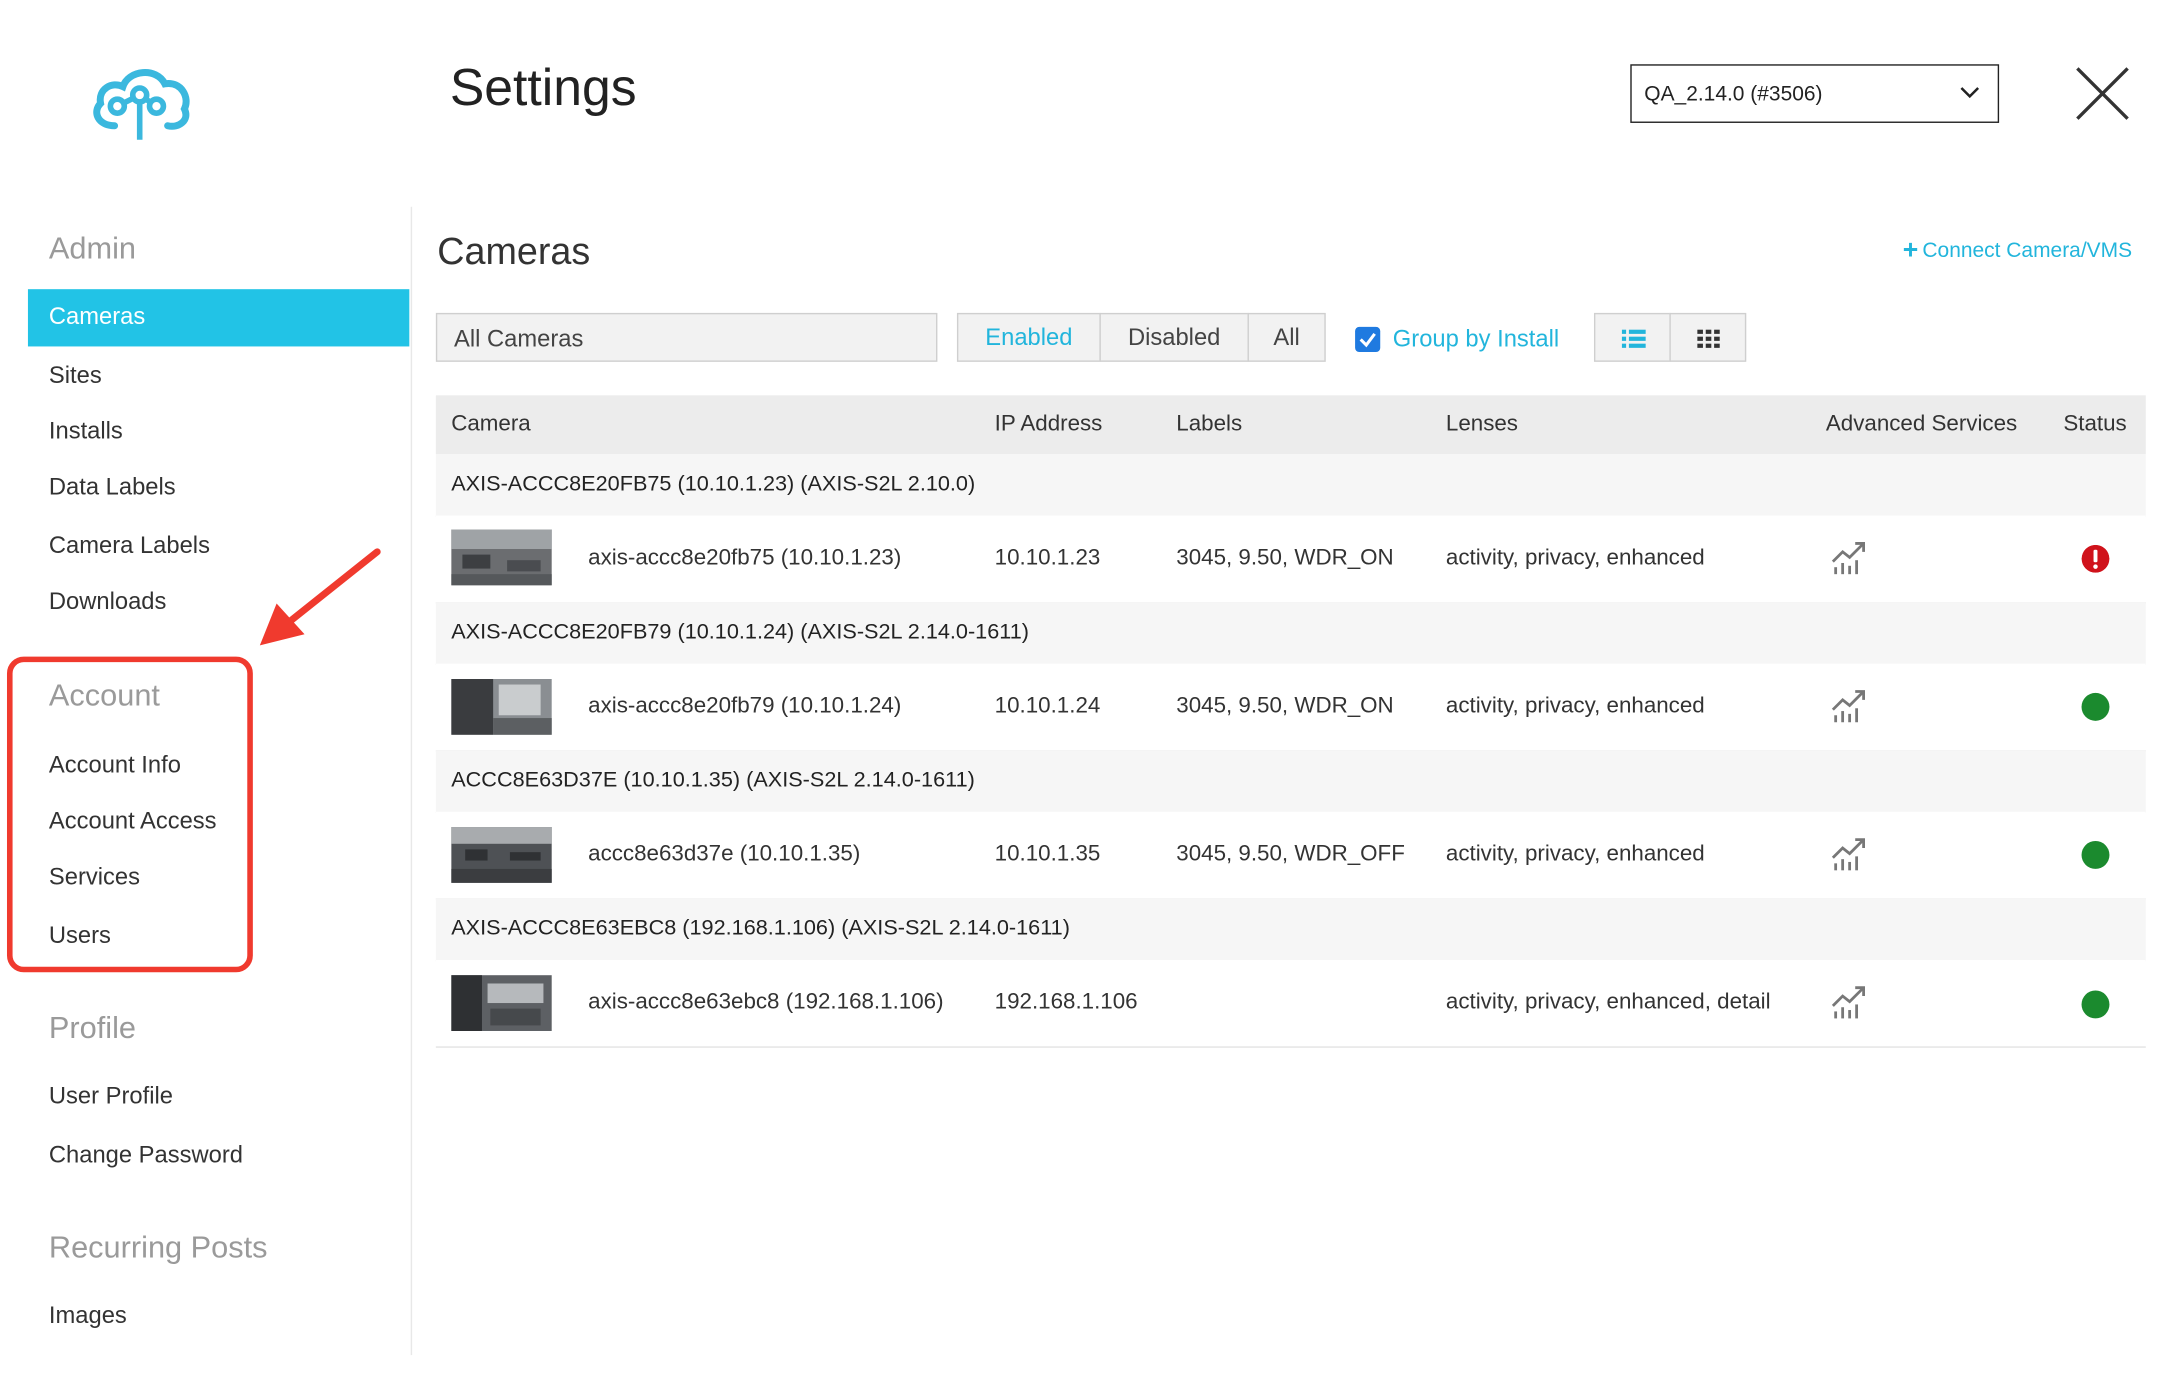 The height and width of the screenshot is (1380, 2182). Describe the element at coordinates (686, 337) in the screenshot. I see `camera-filter-input: All Cameras` at that location.